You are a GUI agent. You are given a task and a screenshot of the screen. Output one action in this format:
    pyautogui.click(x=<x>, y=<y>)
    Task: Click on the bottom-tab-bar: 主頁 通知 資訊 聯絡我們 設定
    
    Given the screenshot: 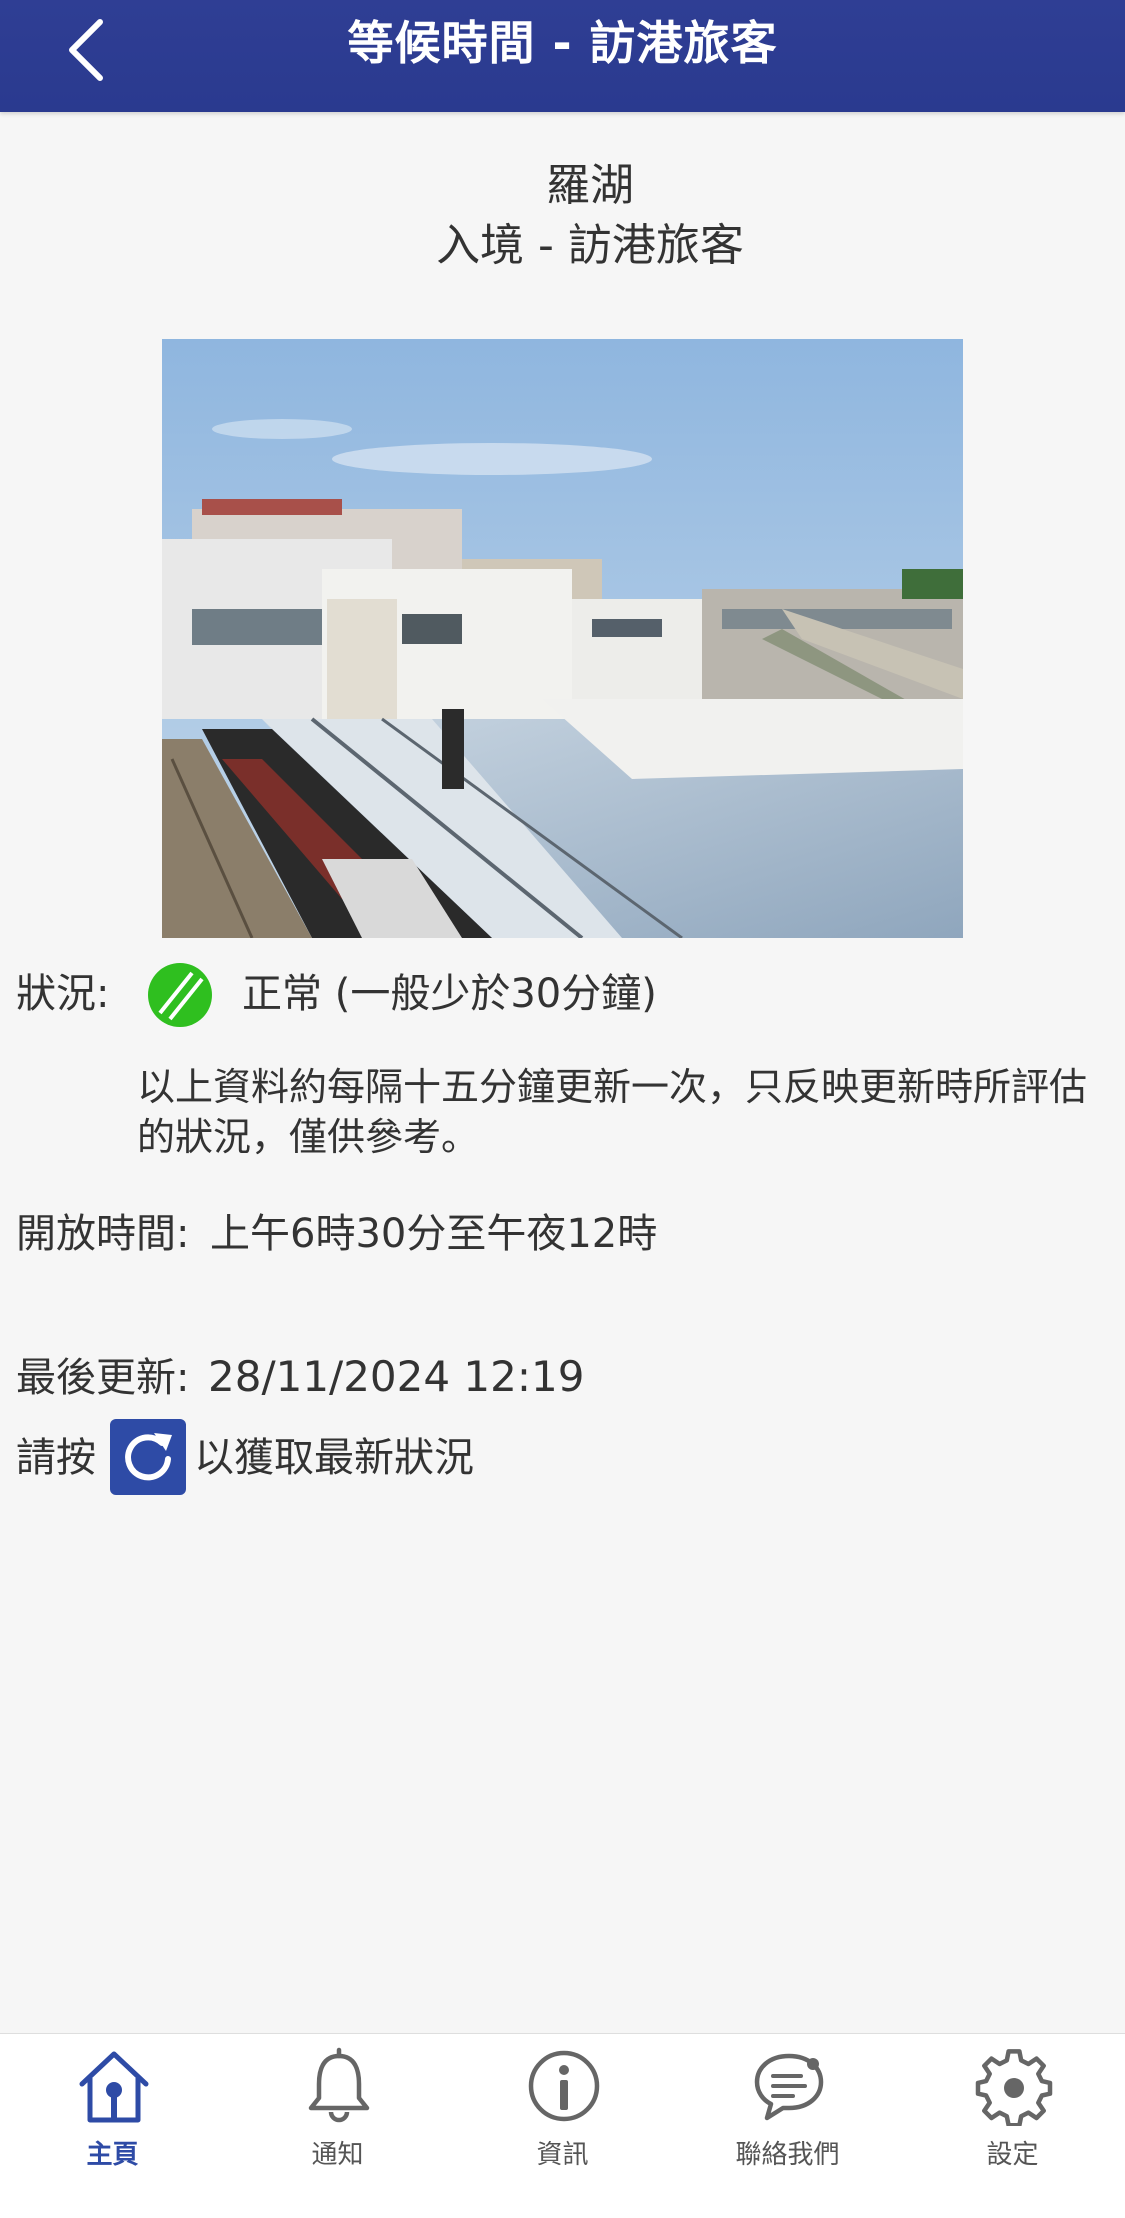 What is the action you would take?
    pyautogui.click(x=562, y=2125)
    